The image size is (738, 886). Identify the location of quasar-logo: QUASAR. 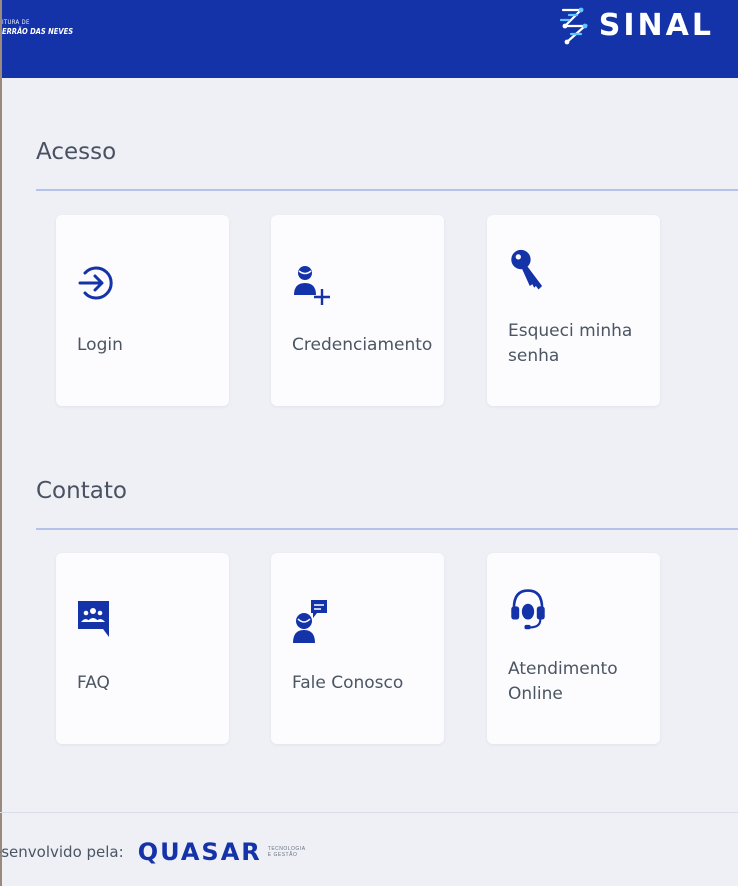
(200, 852).